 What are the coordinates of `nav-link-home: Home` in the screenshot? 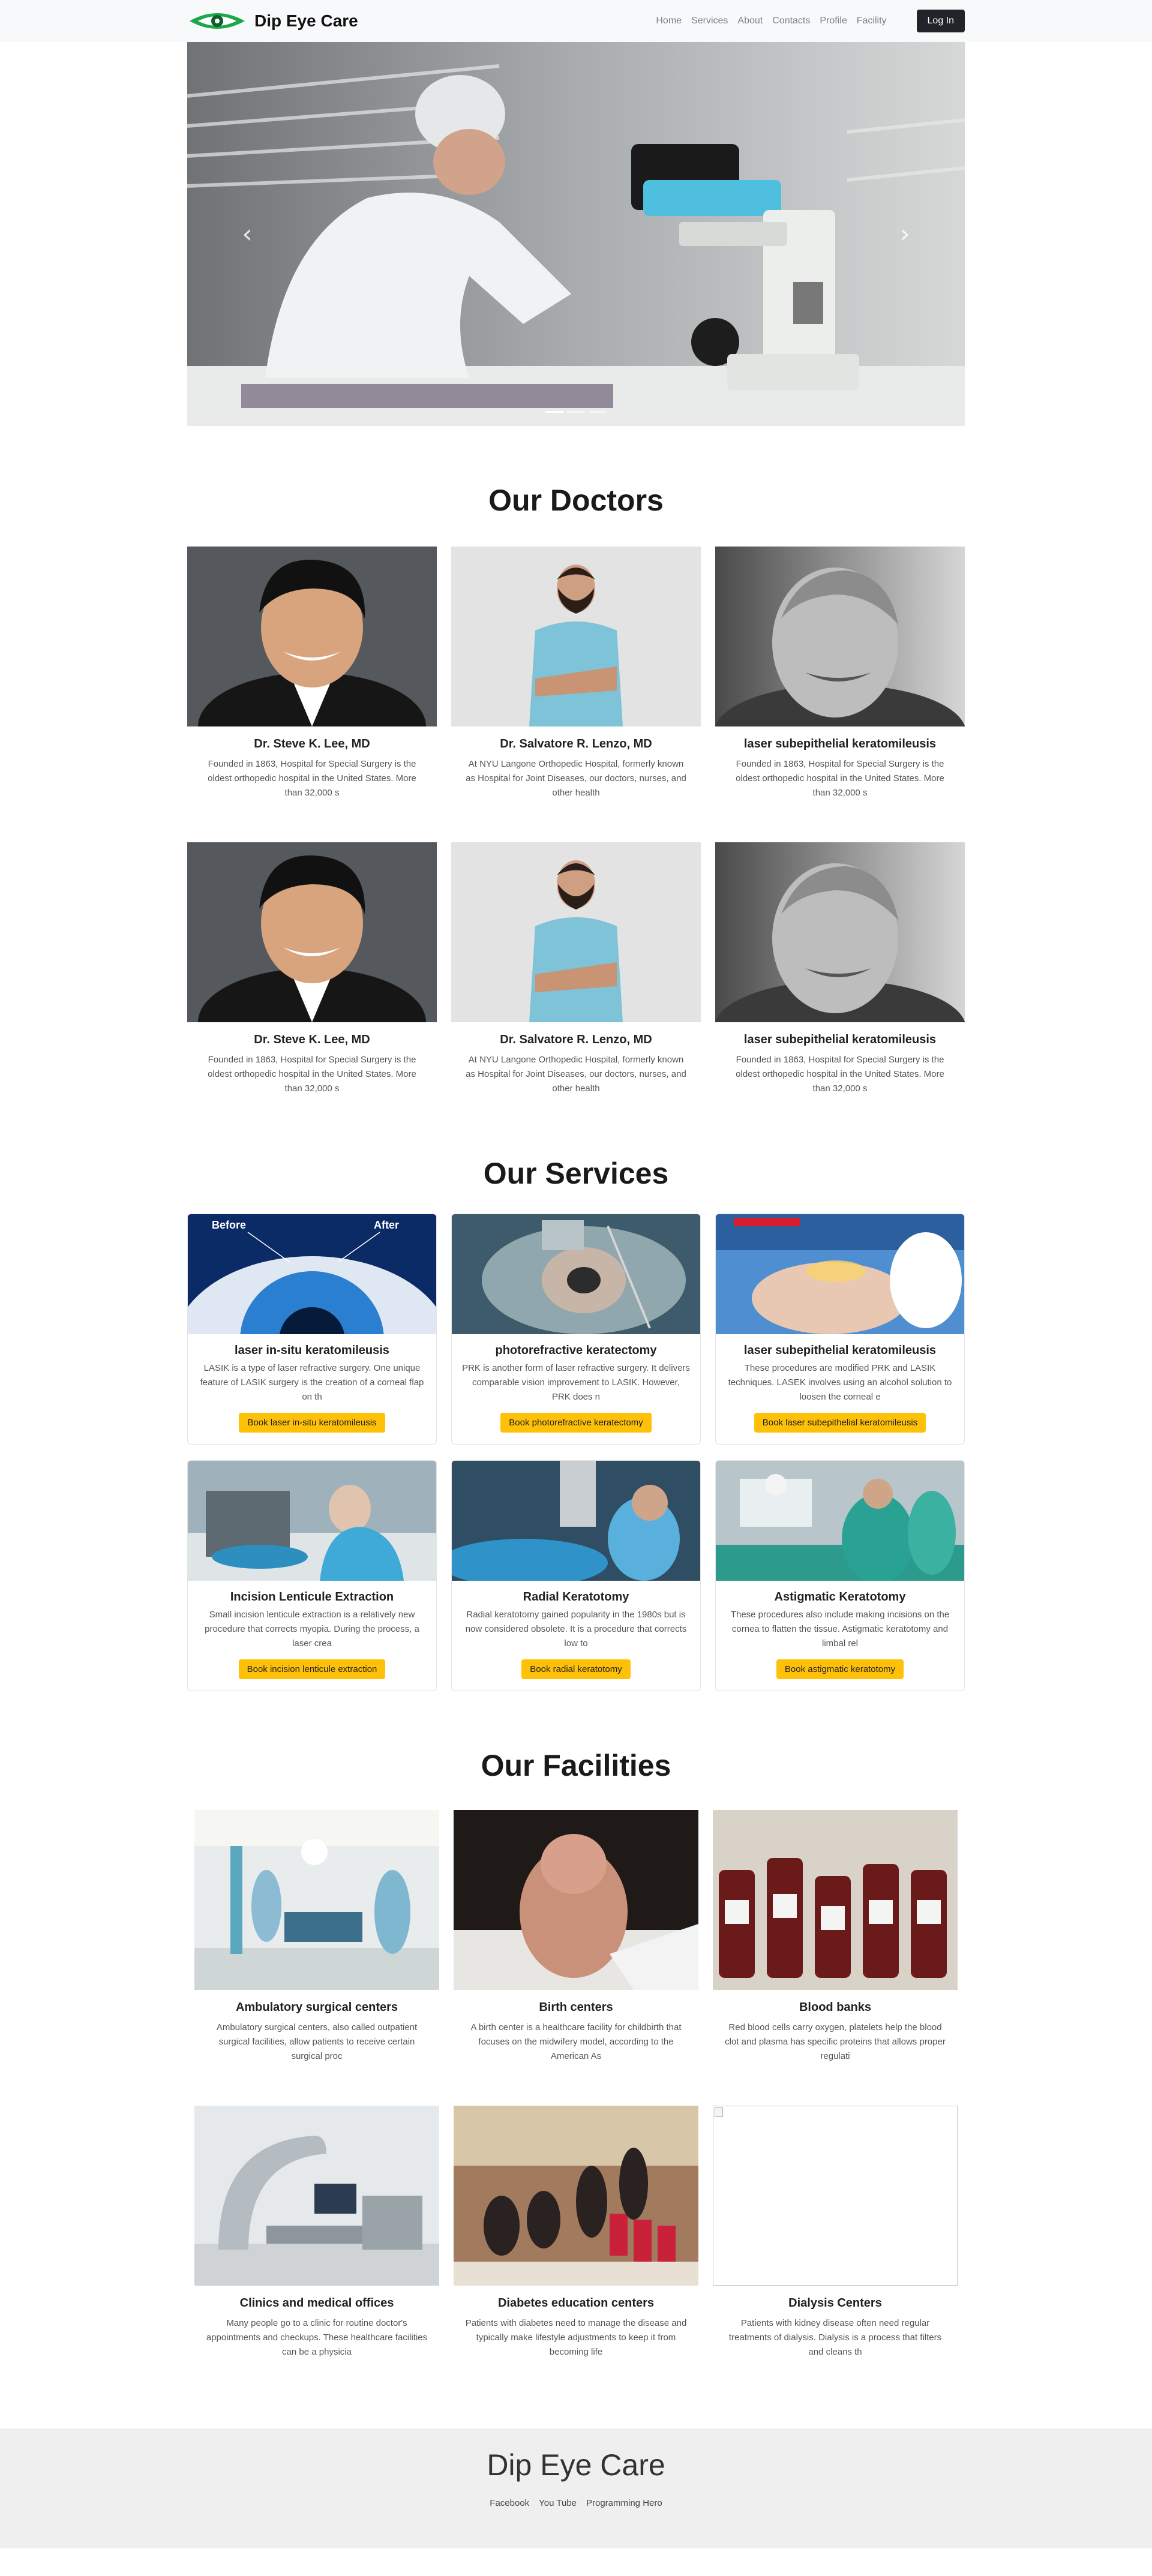 It's located at (668, 21).